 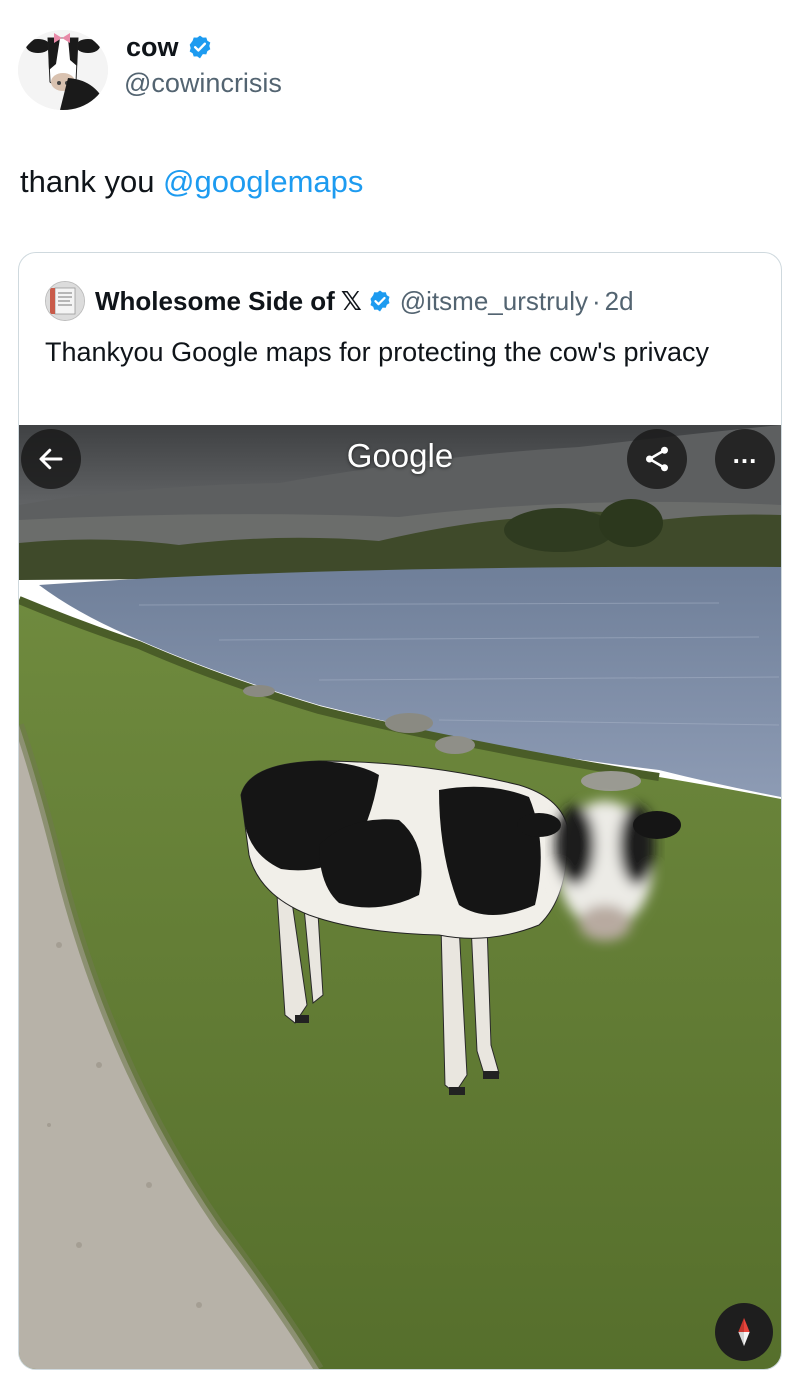 What do you see at coordinates (263, 181) in the screenshot?
I see `mention-link: @googlemaps` at bounding box center [263, 181].